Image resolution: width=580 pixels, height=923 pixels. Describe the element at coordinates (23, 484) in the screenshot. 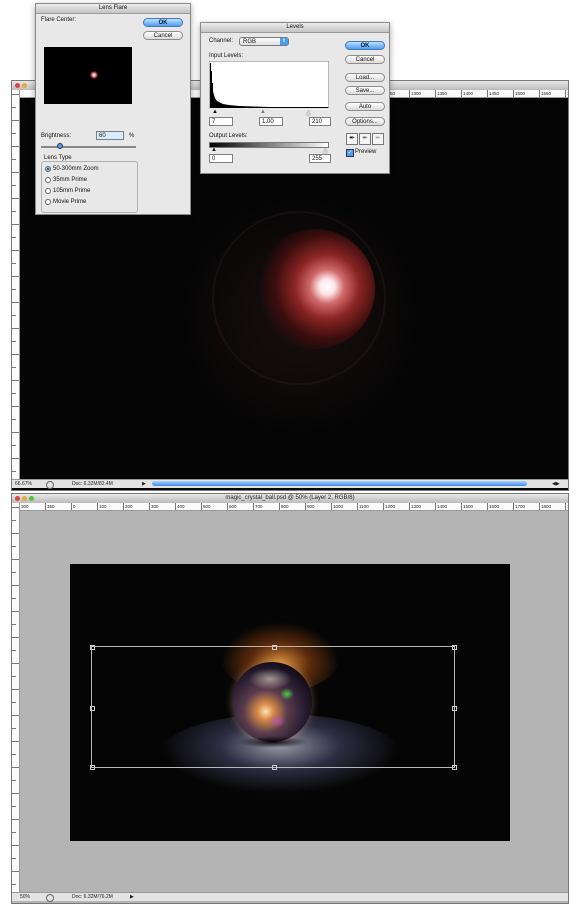

I see `zoom-level: 66.67%` at that location.